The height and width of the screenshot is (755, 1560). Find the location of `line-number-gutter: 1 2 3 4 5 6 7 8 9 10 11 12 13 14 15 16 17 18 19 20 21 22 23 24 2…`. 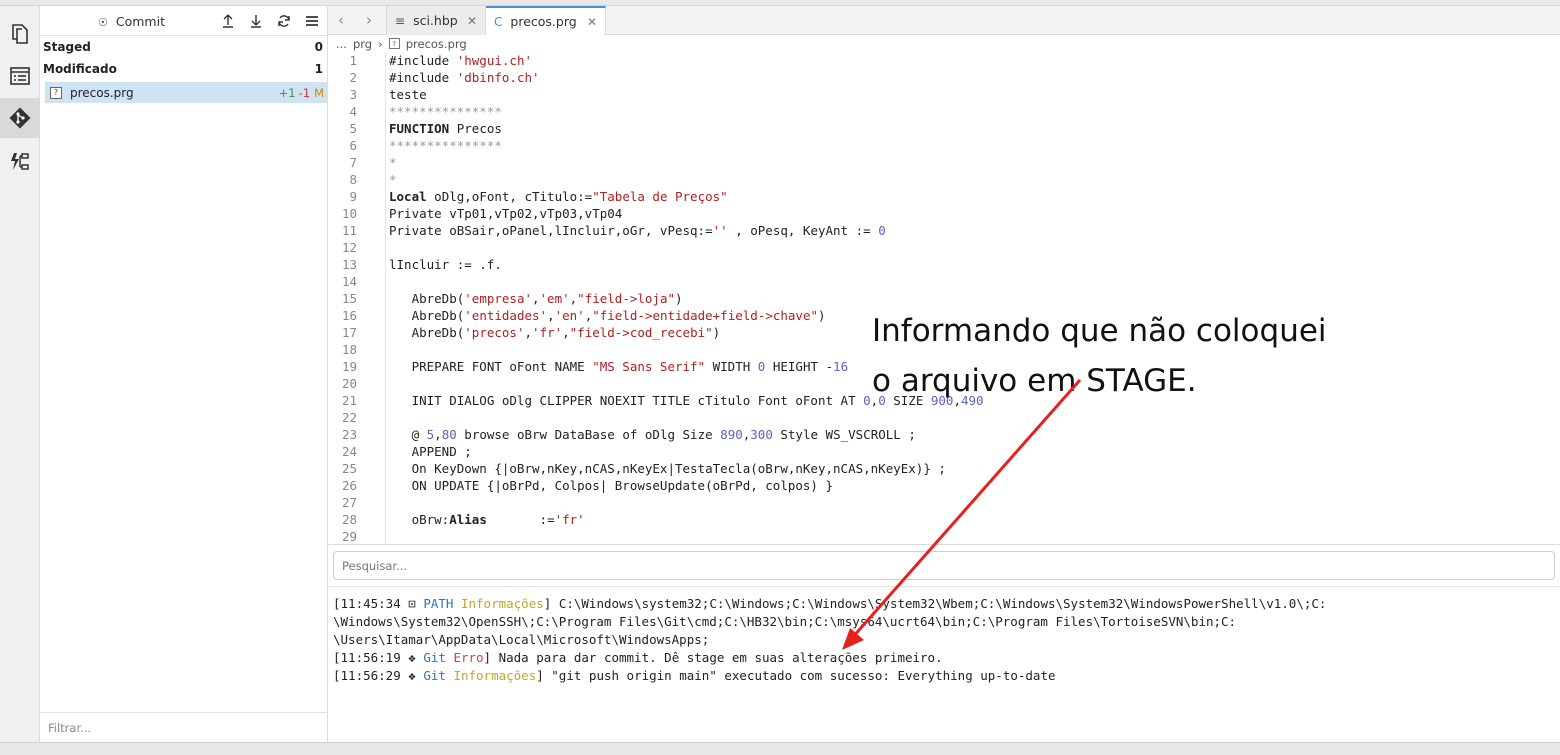

line-number-gutter: 1 2 3 4 5 6 7 8 9 10 11 12 13 14 15 16 17 18 19 20 21 22 23 24 2… is located at coordinates (357, 298).